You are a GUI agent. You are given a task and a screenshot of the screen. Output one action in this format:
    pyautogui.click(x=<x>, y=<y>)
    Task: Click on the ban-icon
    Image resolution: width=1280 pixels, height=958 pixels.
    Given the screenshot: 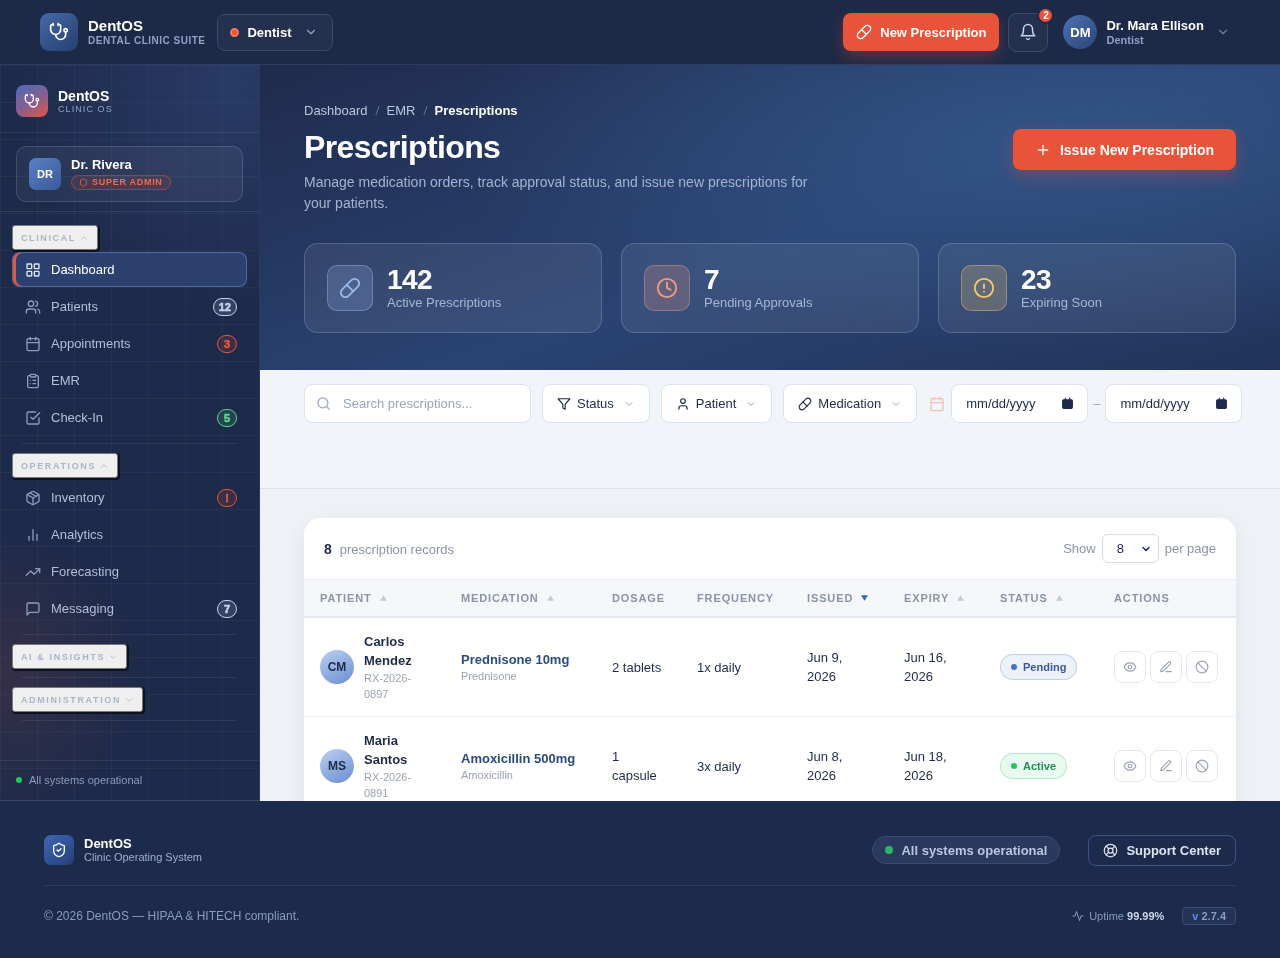 What is the action you would take?
    pyautogui.click(x=1202, y=766)
    